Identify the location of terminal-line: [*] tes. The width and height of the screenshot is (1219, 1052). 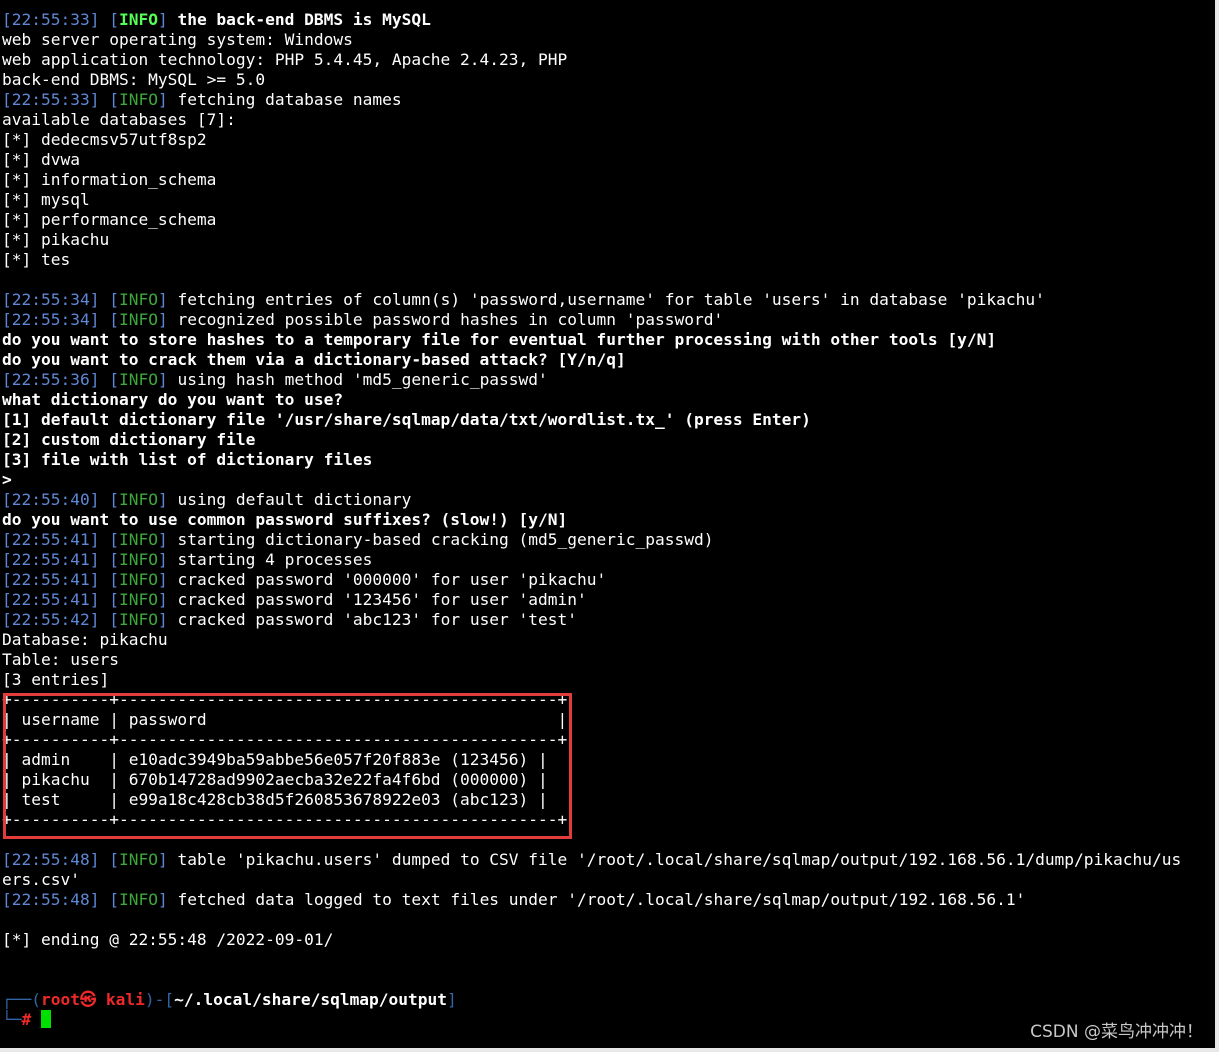
(36, 259).